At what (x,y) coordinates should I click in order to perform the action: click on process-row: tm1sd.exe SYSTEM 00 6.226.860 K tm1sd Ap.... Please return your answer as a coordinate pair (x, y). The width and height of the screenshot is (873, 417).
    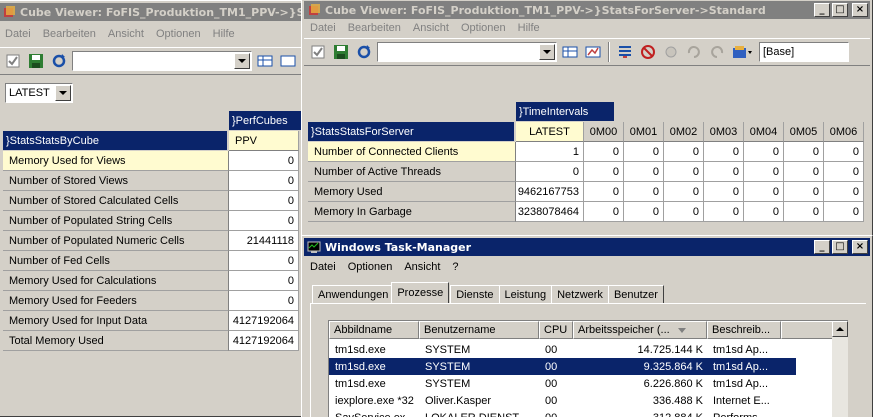
    Looking at the image, I should click on (580, 383).